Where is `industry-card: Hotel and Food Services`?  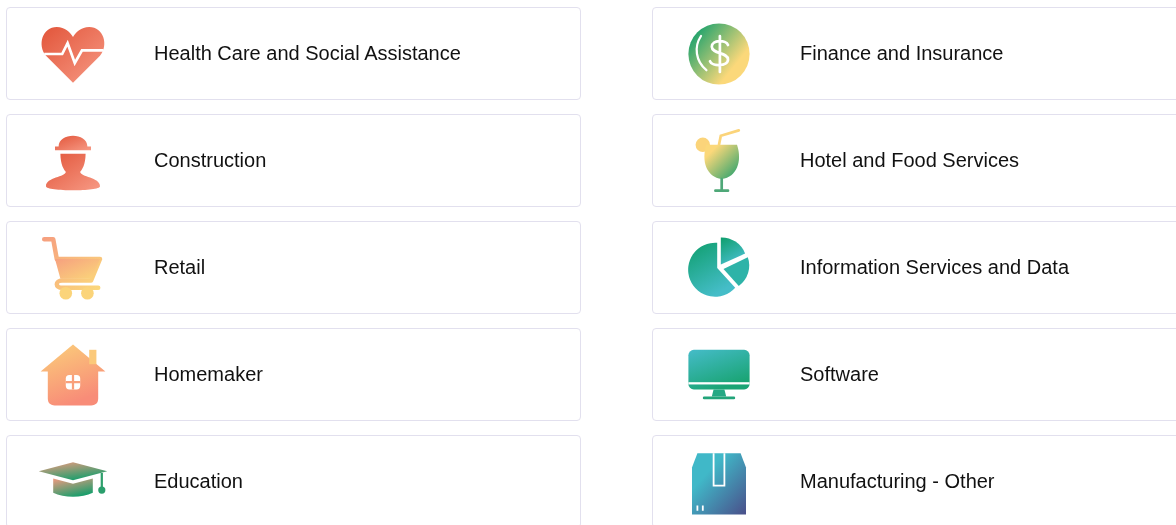 industry-card: Hotel and Food Services is located at coordinates (914, 160).